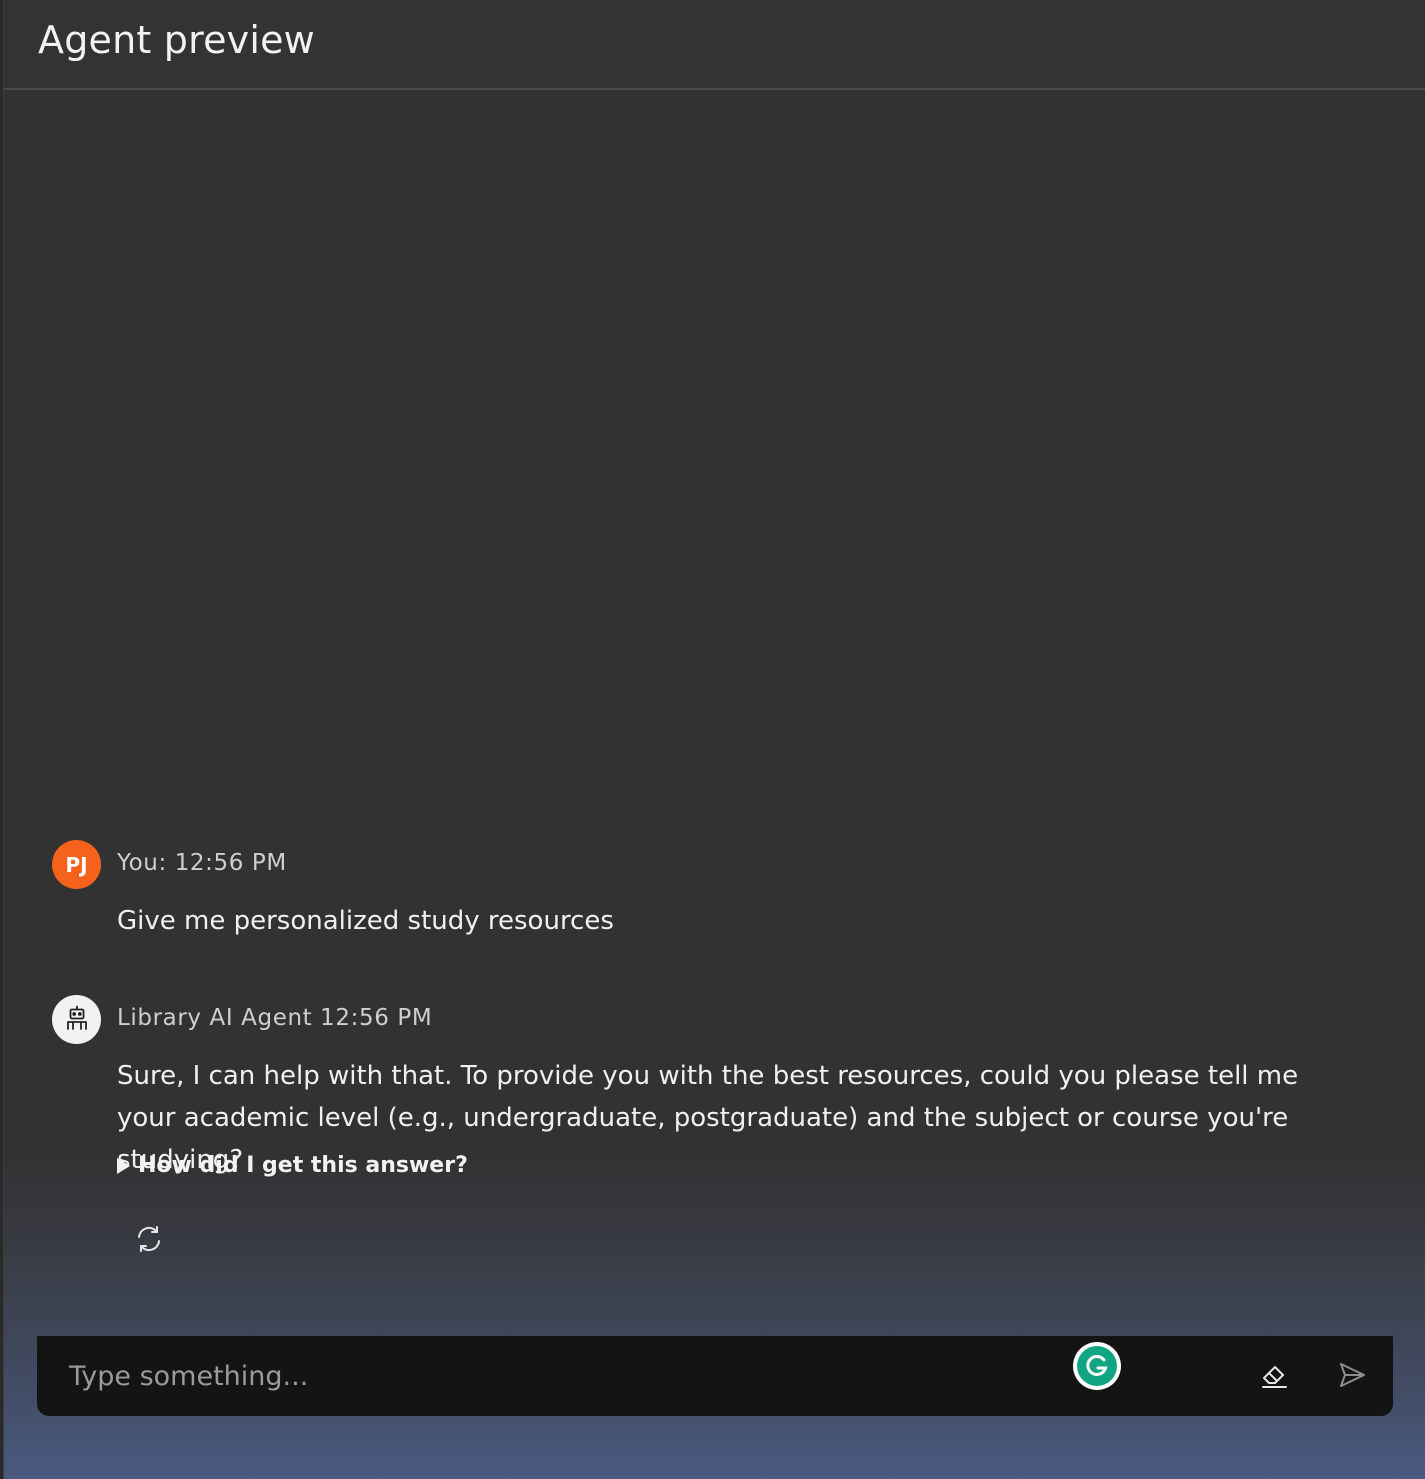 This screenshot has height=1479, width=1425. I want to click on eraser-icon, so click(1274, 1377).